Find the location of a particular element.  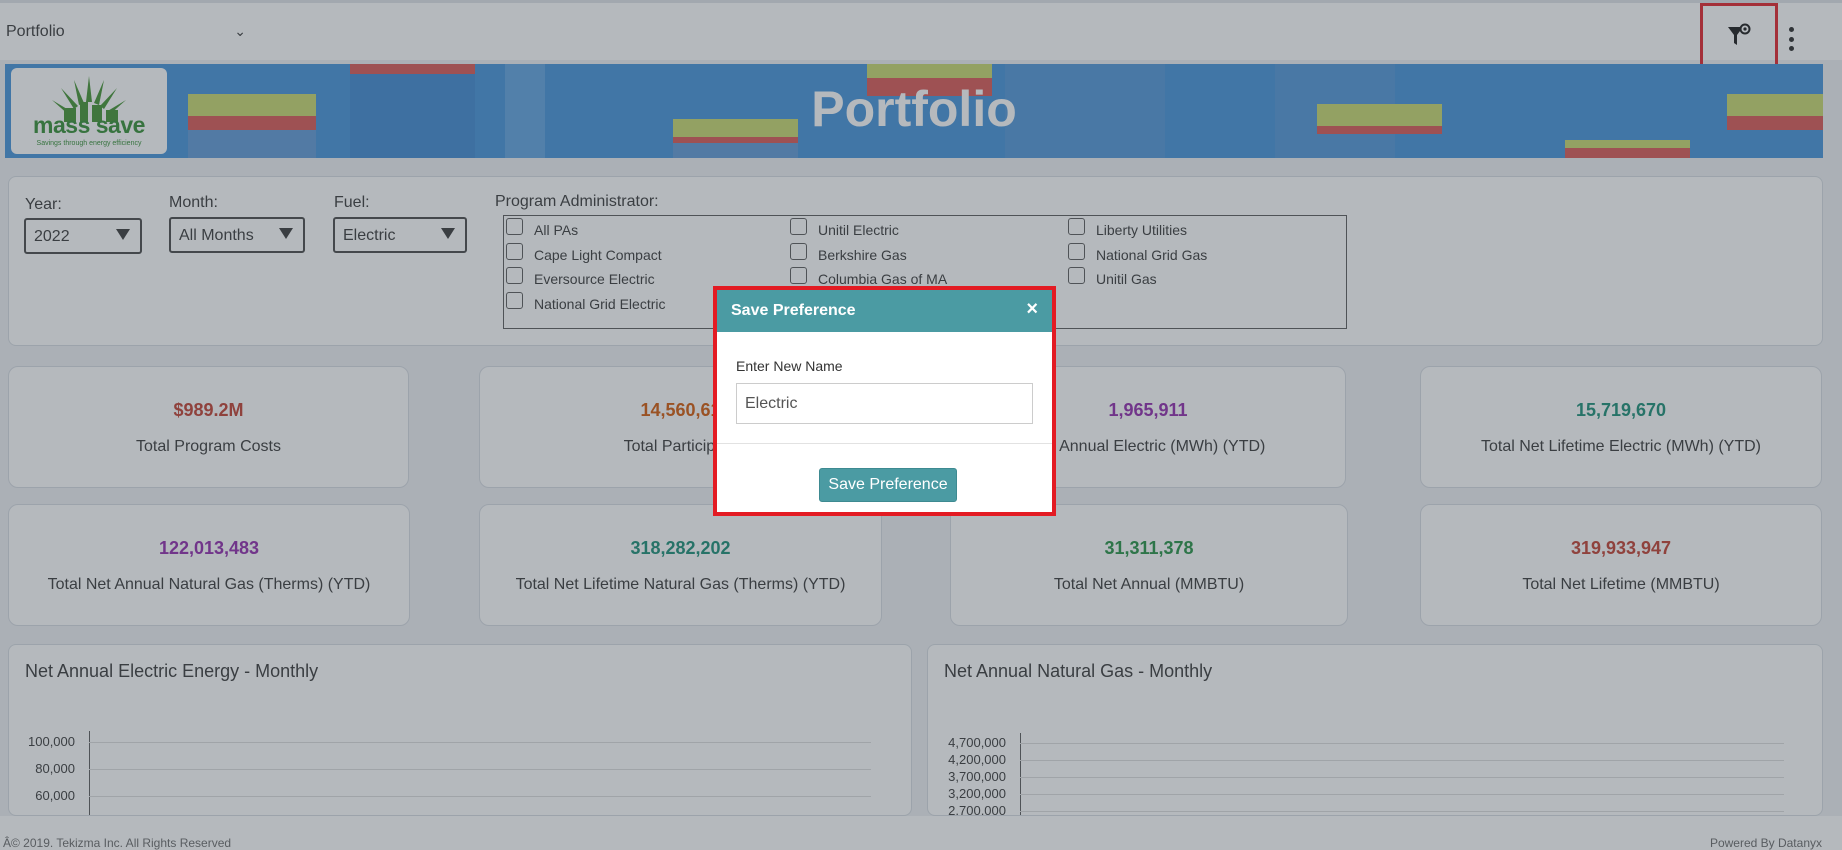

close-icon: × is located at coordinates (1032, 309).